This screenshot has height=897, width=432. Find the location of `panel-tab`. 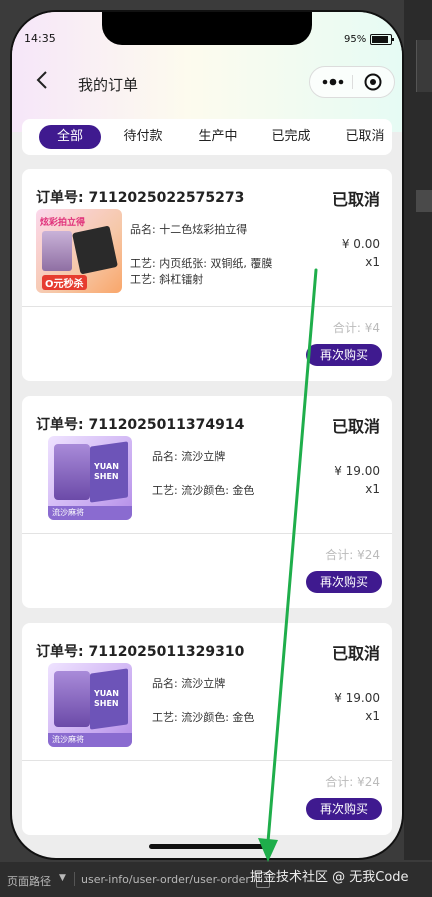

panel-tab is located at coordinates (424, 201).